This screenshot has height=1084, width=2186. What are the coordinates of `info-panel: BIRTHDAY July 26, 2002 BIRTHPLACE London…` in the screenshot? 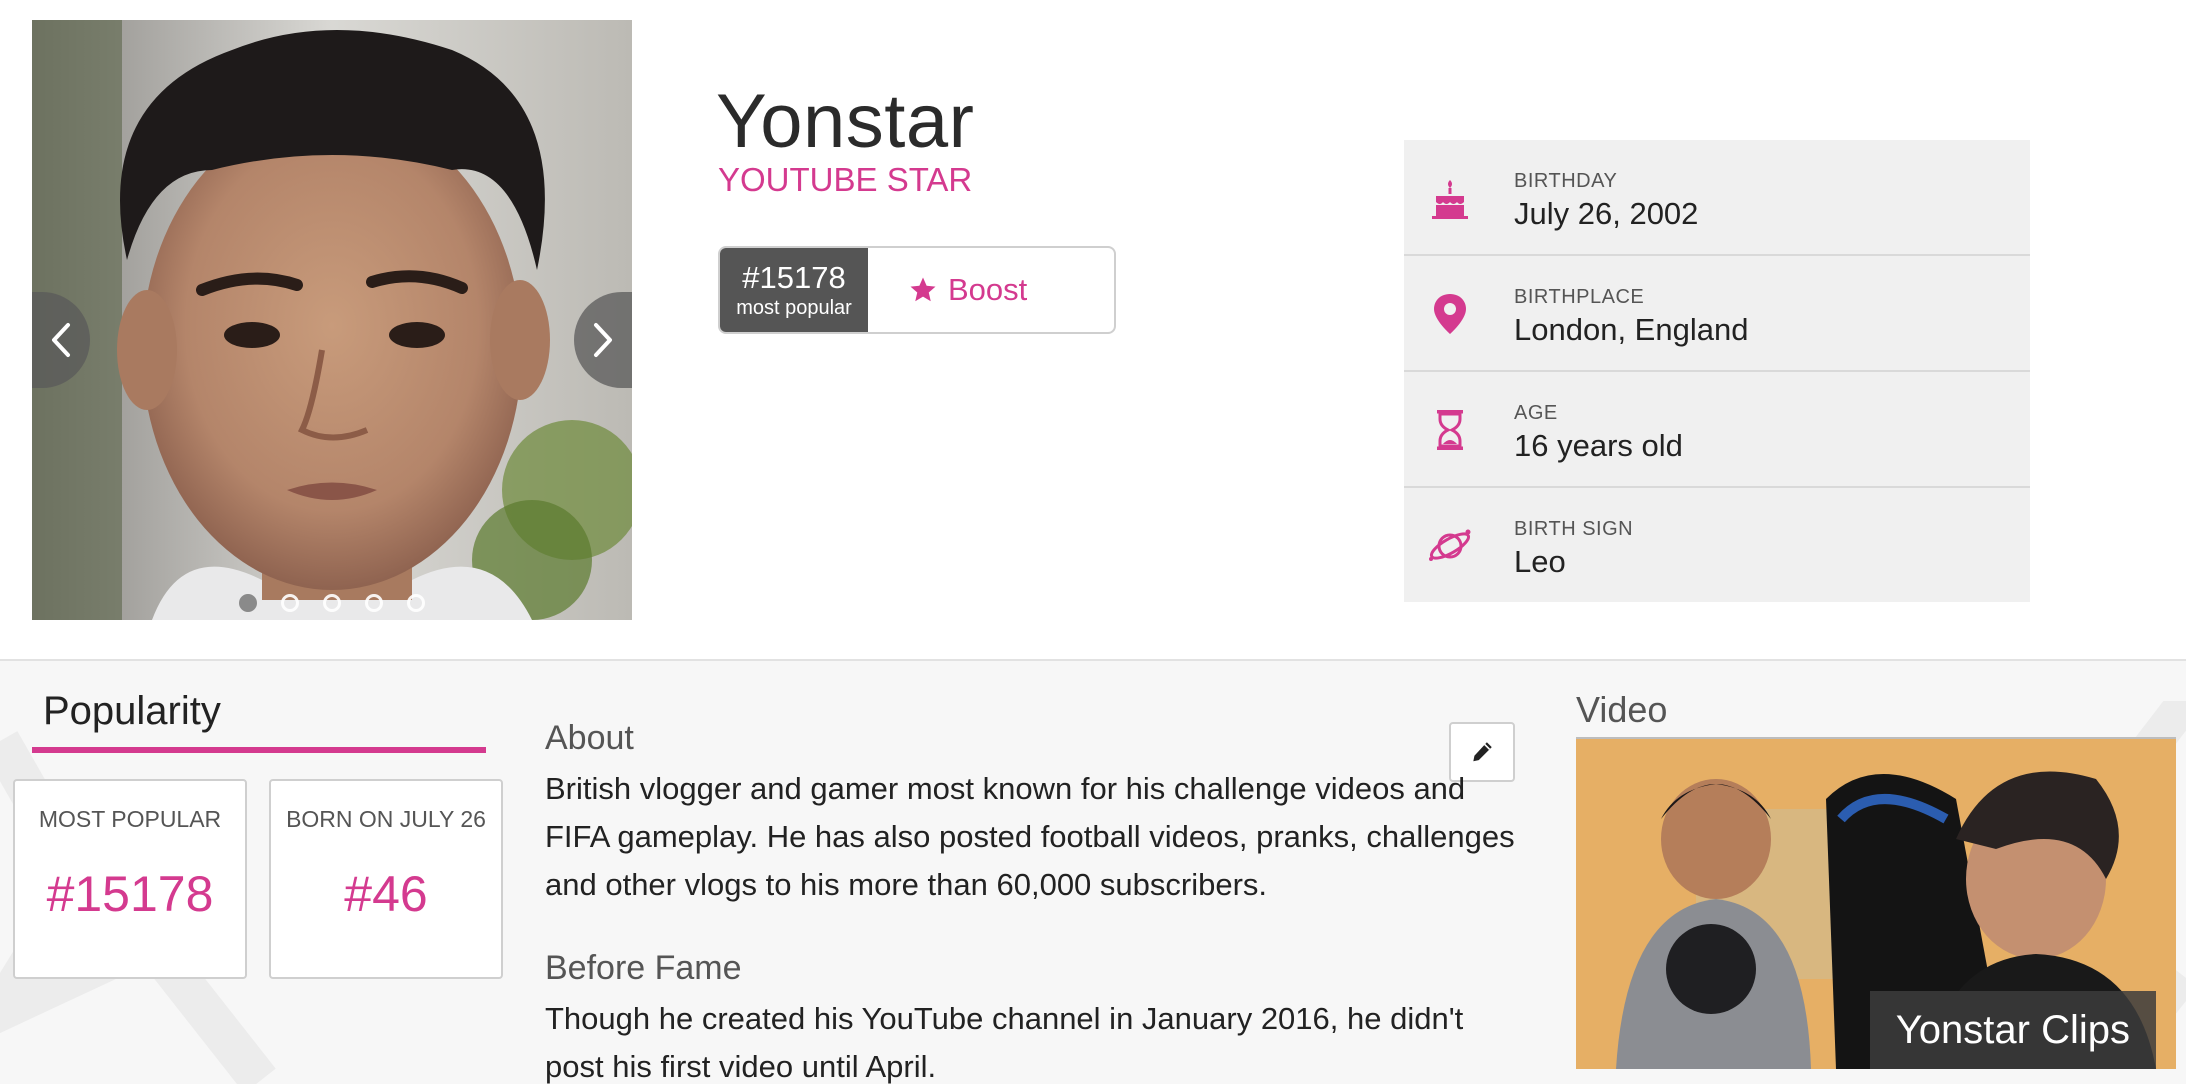 It's located at (1717, 371).